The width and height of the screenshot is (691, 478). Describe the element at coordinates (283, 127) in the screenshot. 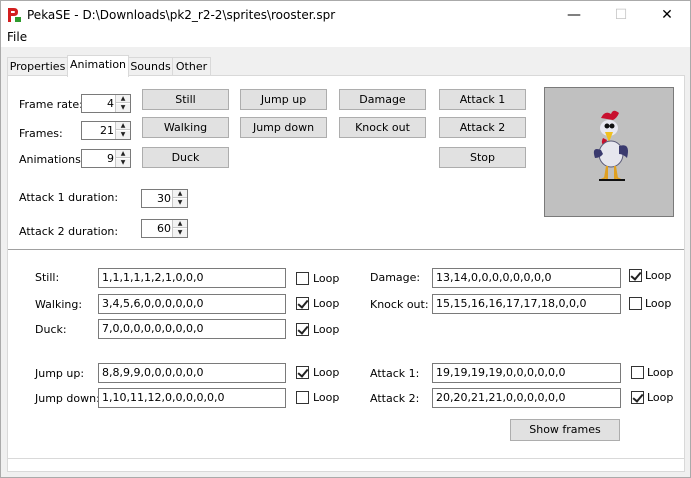

I see `jump-down-button: Jump down` at that location.